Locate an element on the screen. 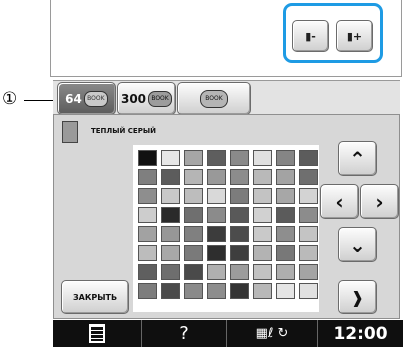  status-bar: ? ▦ℓ ↻ 12:00 is located at coordinates (228, 333).